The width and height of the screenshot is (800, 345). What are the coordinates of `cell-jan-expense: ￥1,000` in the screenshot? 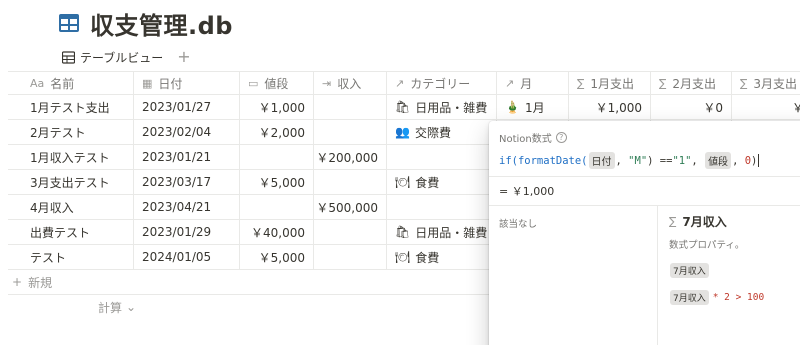 It's located at (610, 107).